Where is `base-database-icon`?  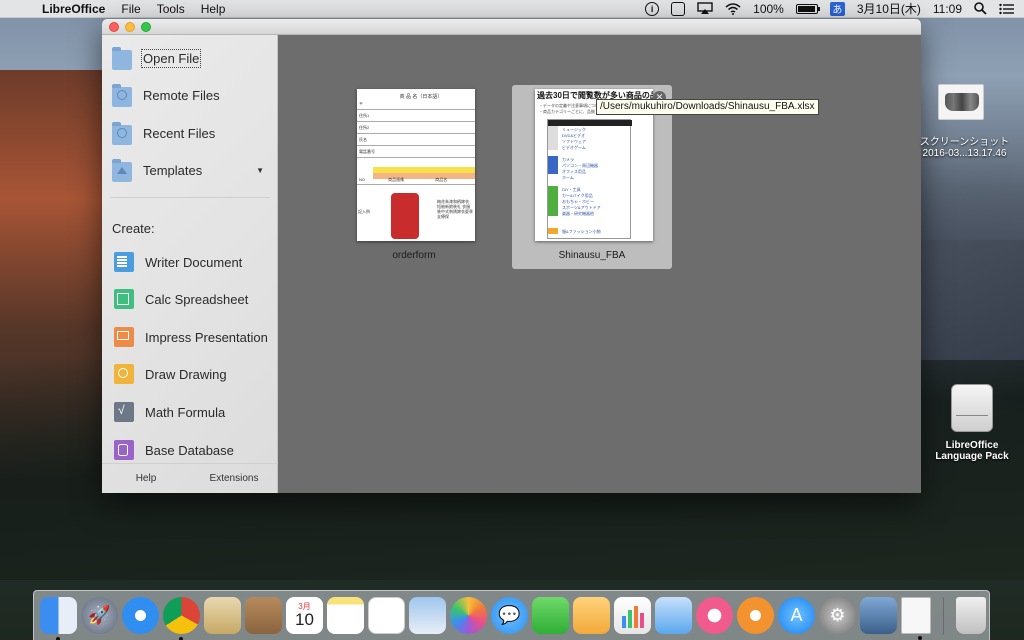
base-database-icon is located at coordinates (124, 450).